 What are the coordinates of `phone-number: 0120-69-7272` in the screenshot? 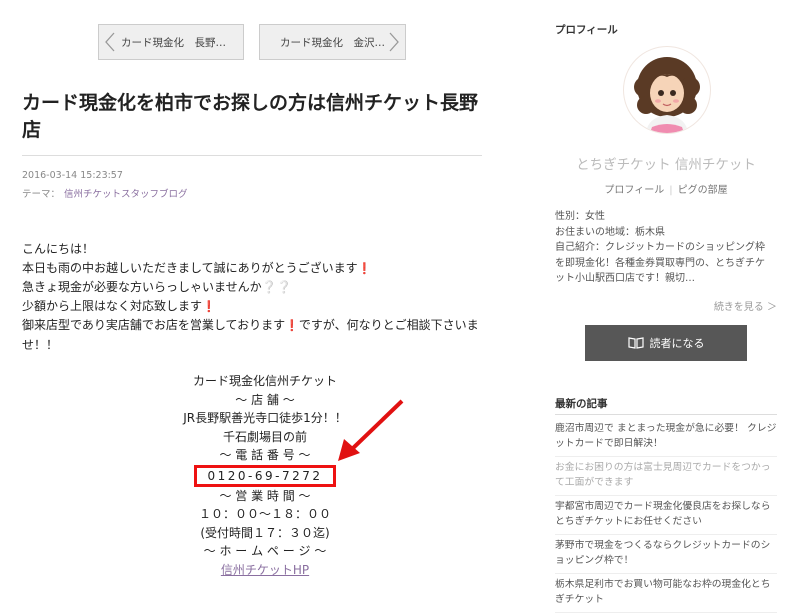 It's located at (265, 475).